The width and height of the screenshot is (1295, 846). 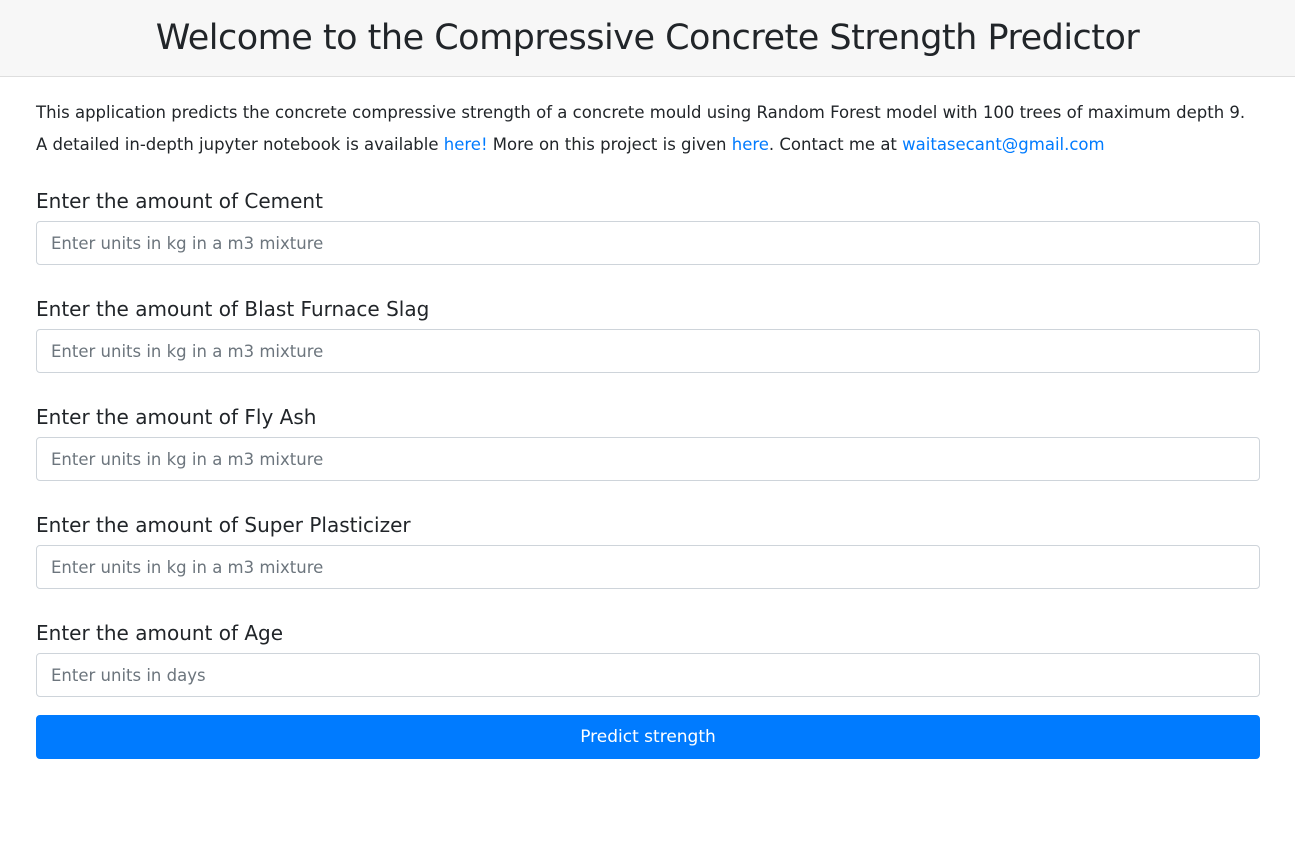 What do you see at coordinates (835, 144) in the screenshot?
I see `intro-line-2-contact: . Contact me at` at bounding box center [835, 144].